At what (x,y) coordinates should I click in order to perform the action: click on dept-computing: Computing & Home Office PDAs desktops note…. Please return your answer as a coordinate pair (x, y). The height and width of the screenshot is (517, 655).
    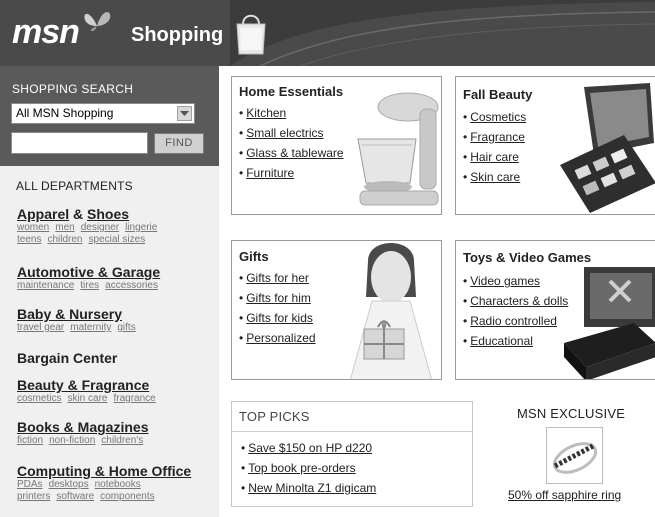
    Looking at the image, I should click on (104, 483).